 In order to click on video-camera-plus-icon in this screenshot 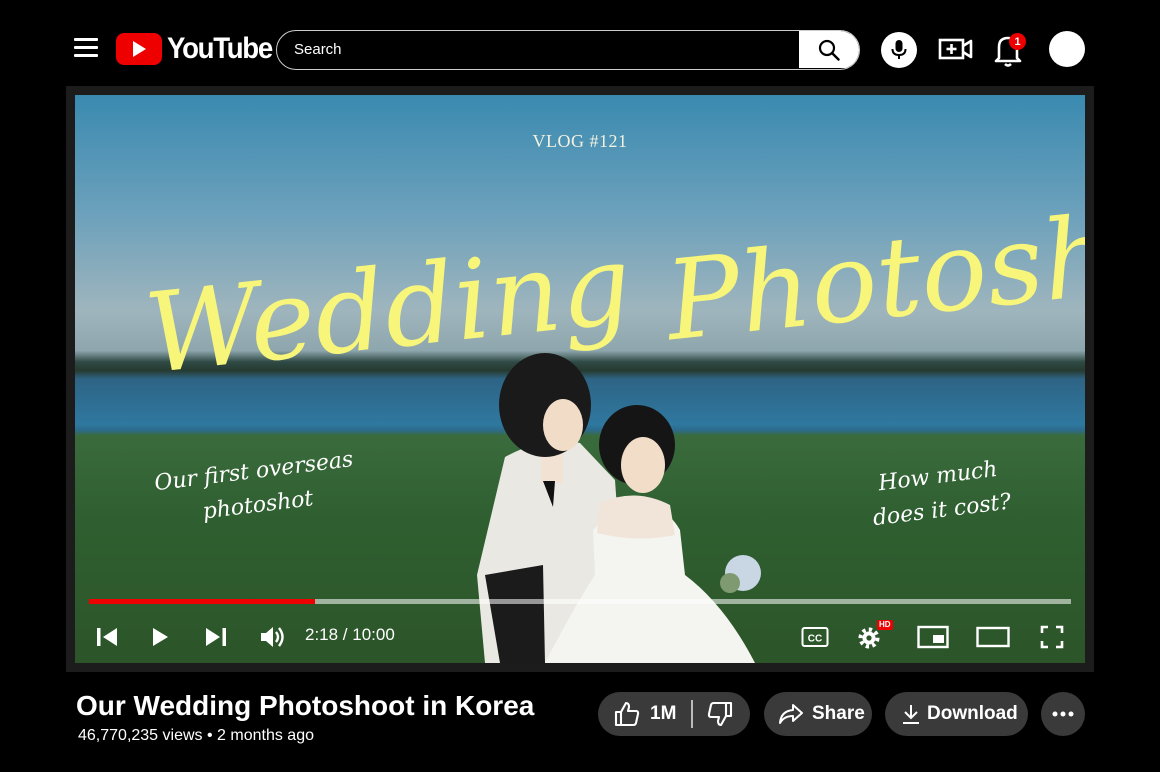, I will do `click(955, 49)`.